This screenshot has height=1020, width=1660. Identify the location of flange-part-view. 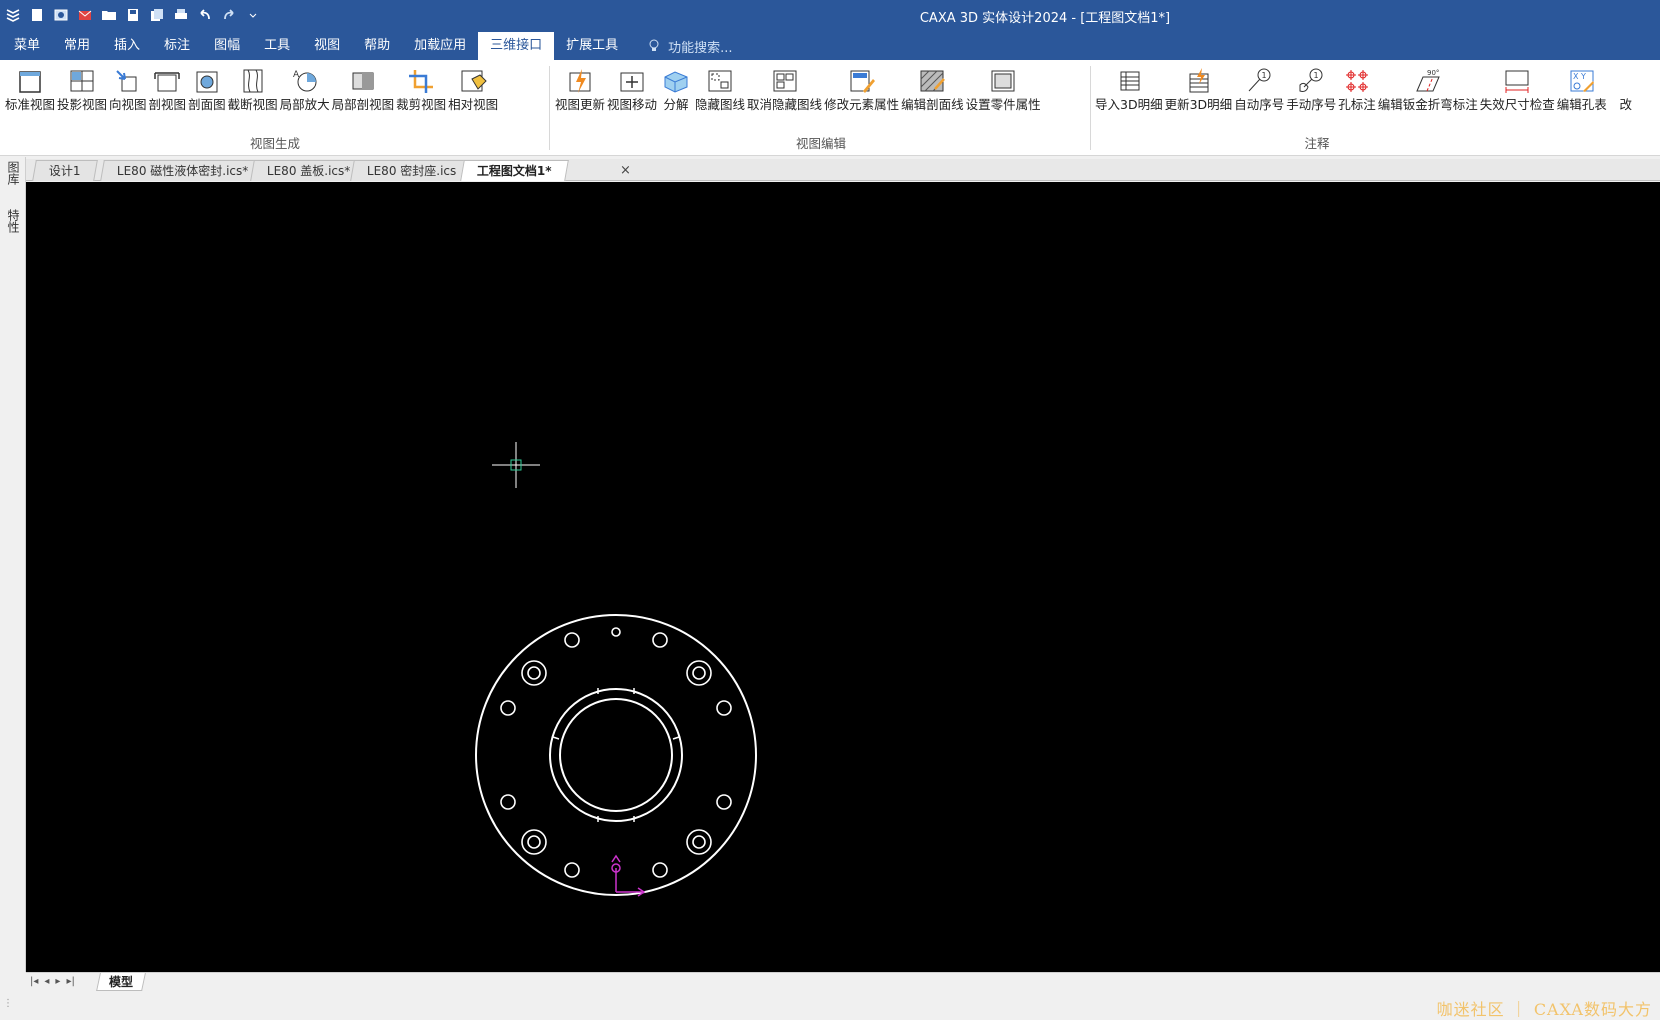
(616, 755).